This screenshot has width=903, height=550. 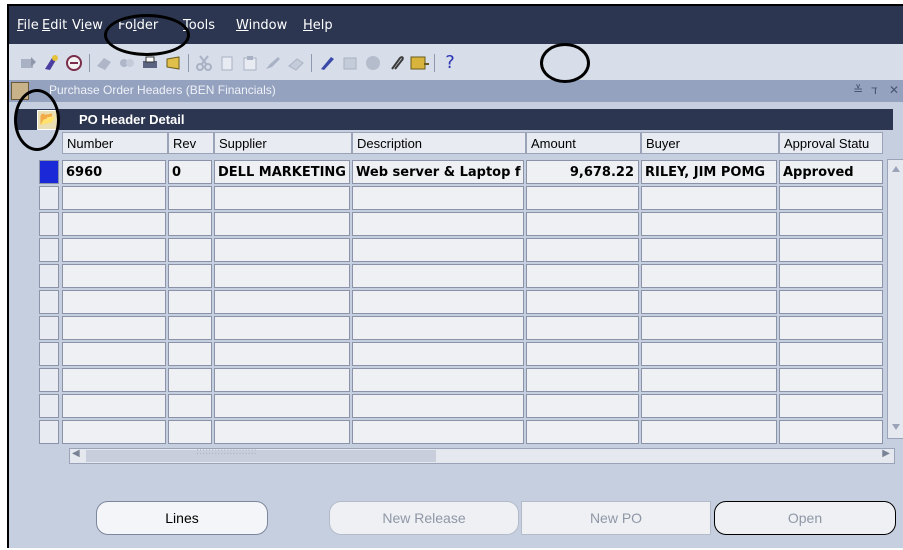 I want to click on copy-icon, so click(x=227, y=63).